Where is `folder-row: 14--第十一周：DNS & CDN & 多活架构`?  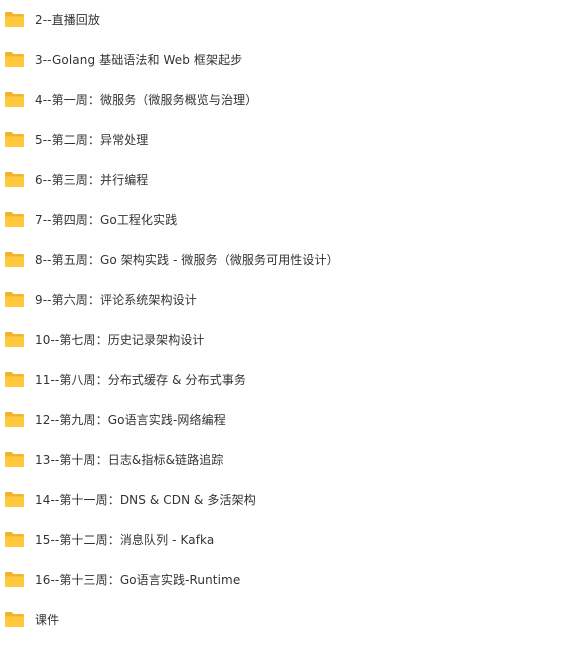 folder-row: 14--第十一周：DNS & CDN & 多活架构 is located at coordinates (289, 500).